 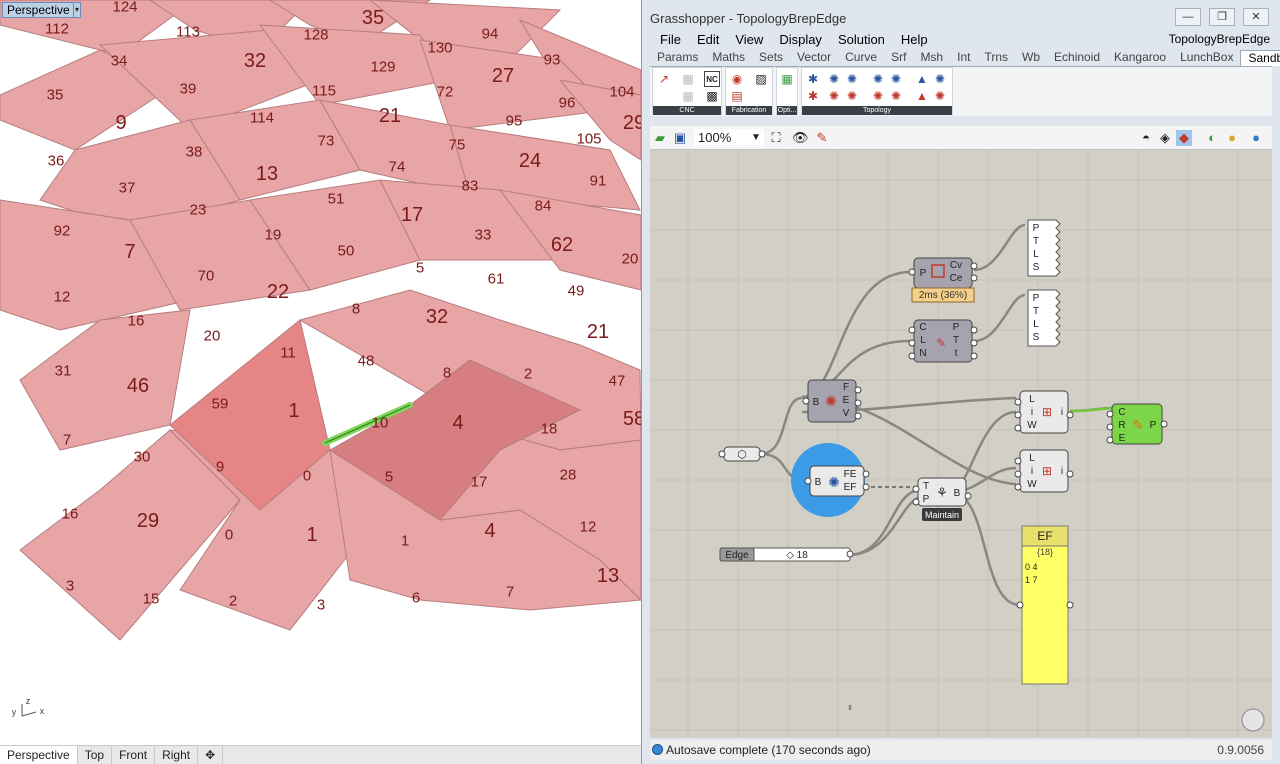 I want to click on chevron-down-icon: ▼, so click(x=756, y=138).